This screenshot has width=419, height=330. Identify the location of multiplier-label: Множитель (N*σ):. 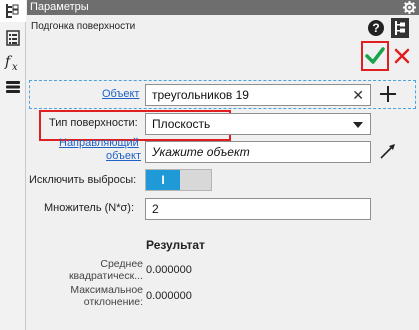
(89, 208).